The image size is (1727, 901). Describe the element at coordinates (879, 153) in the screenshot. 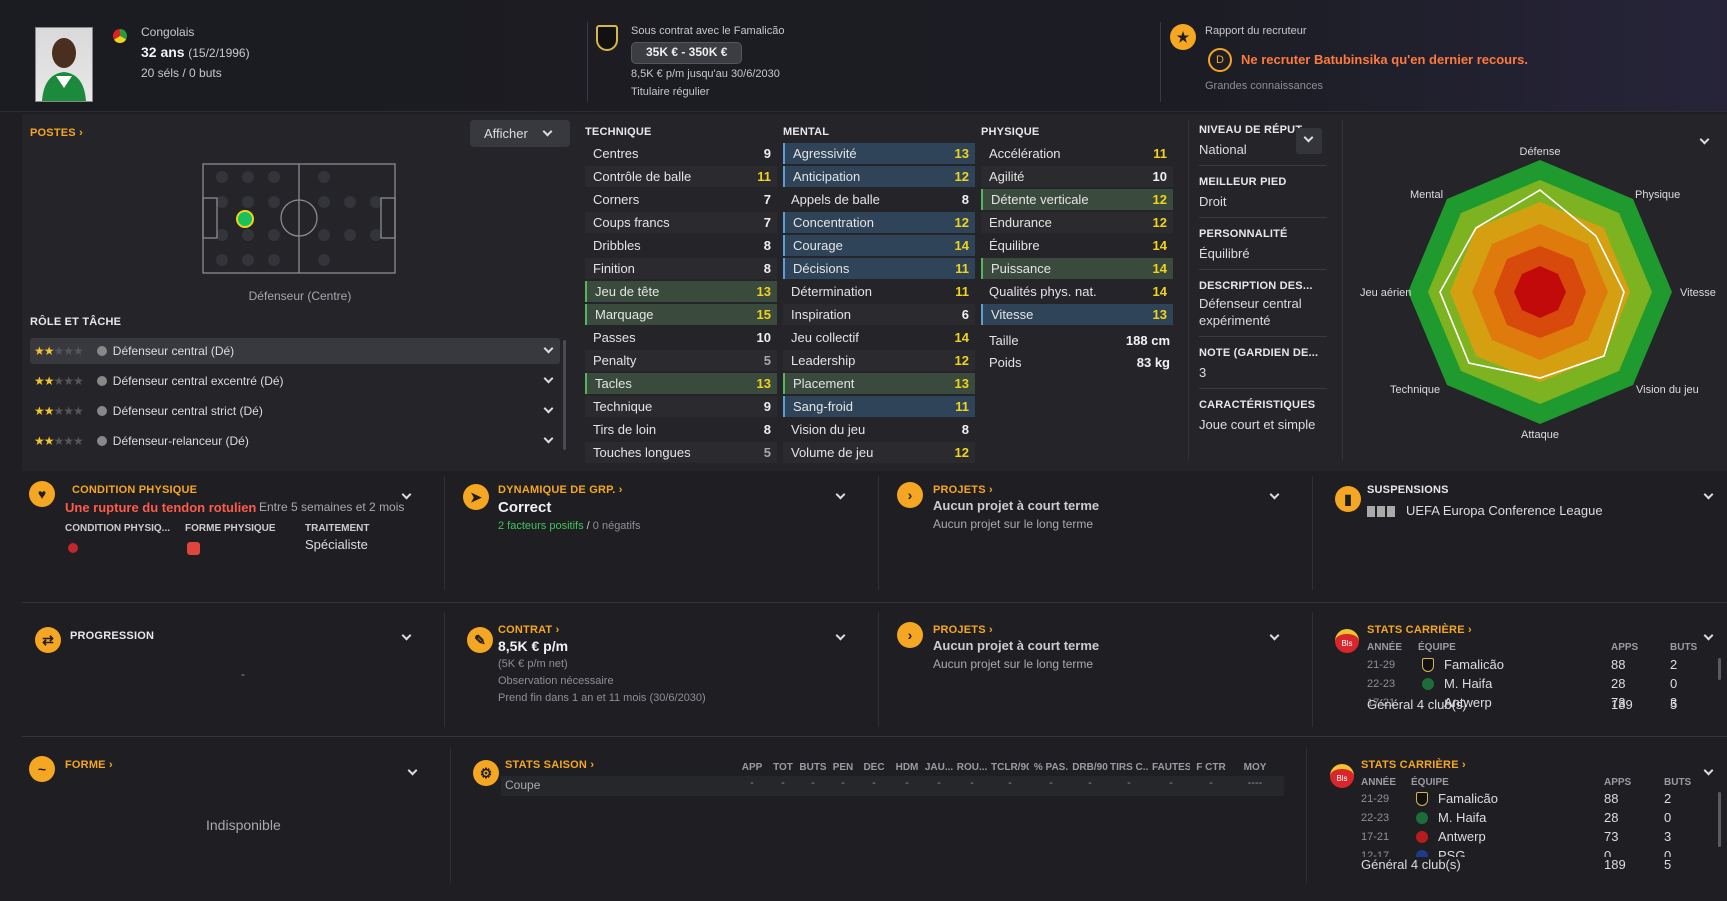

I see `attribute-row: Agressivité 13` at that location.